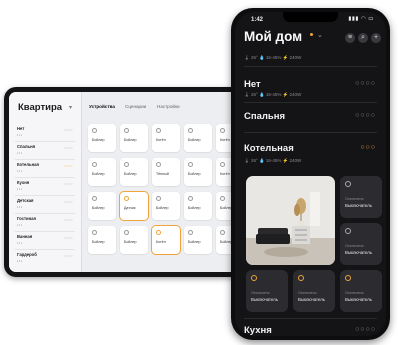 This screenshot has width=398, height=345. What do you see at coordinates (45, 241) in the screenshot?
I see `sidebar-room-item: Ванная ▪ ▪ ▪ ○○○` at bounding box center [45, 241].